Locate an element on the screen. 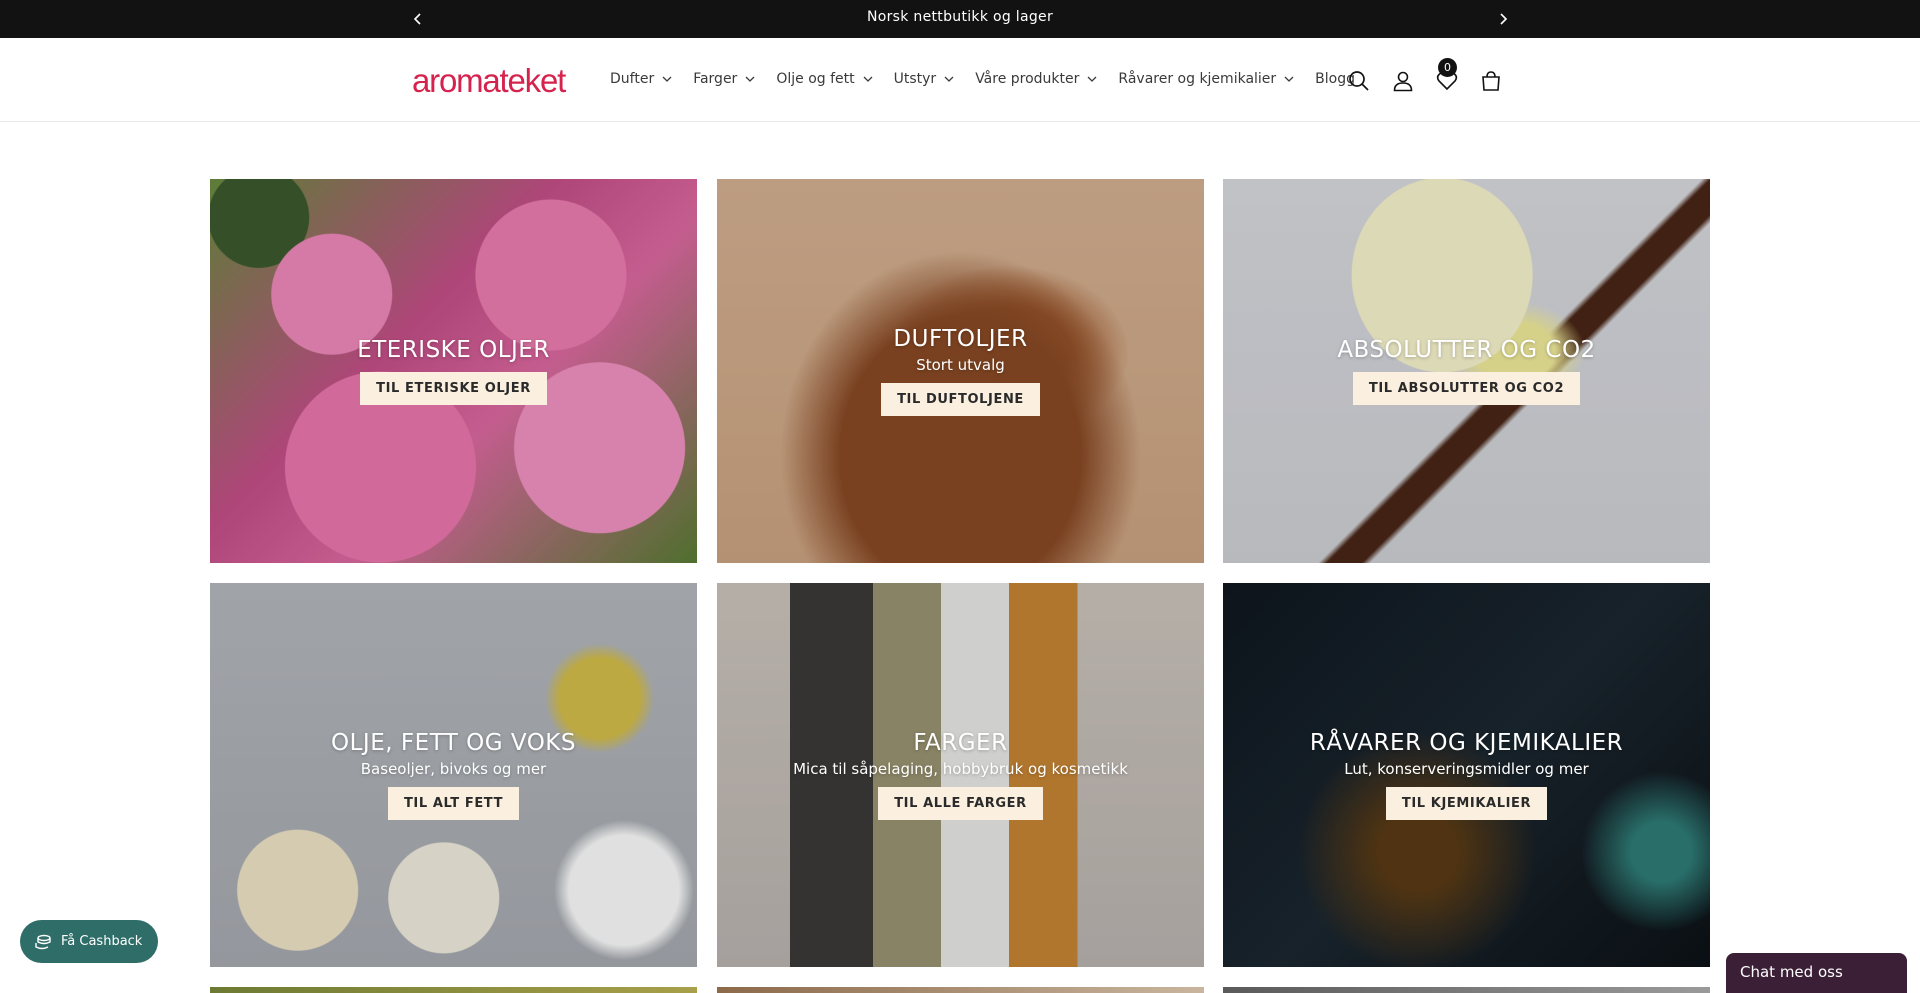  chat-label: Chat med oss is located at coordinates (1791, 972).